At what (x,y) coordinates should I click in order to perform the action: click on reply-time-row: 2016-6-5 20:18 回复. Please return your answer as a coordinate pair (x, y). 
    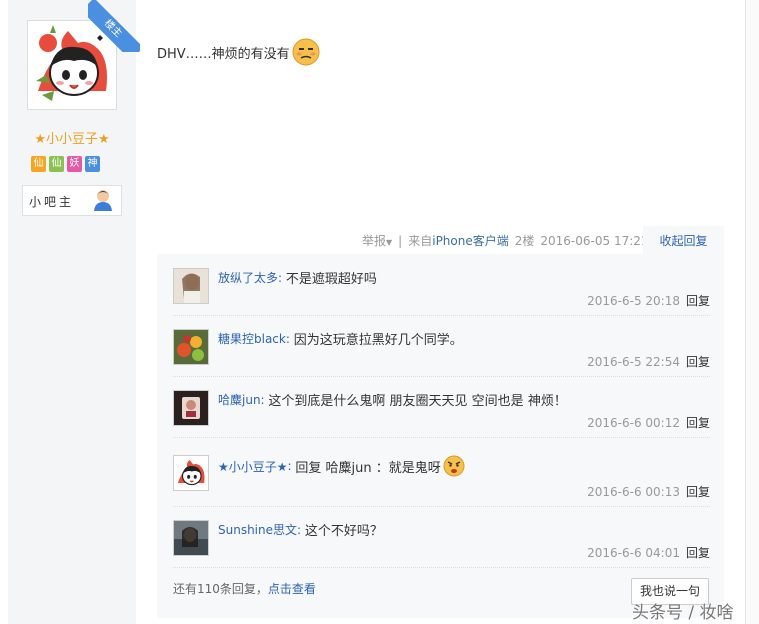
    Looking at the image, I should click on (648, 300).